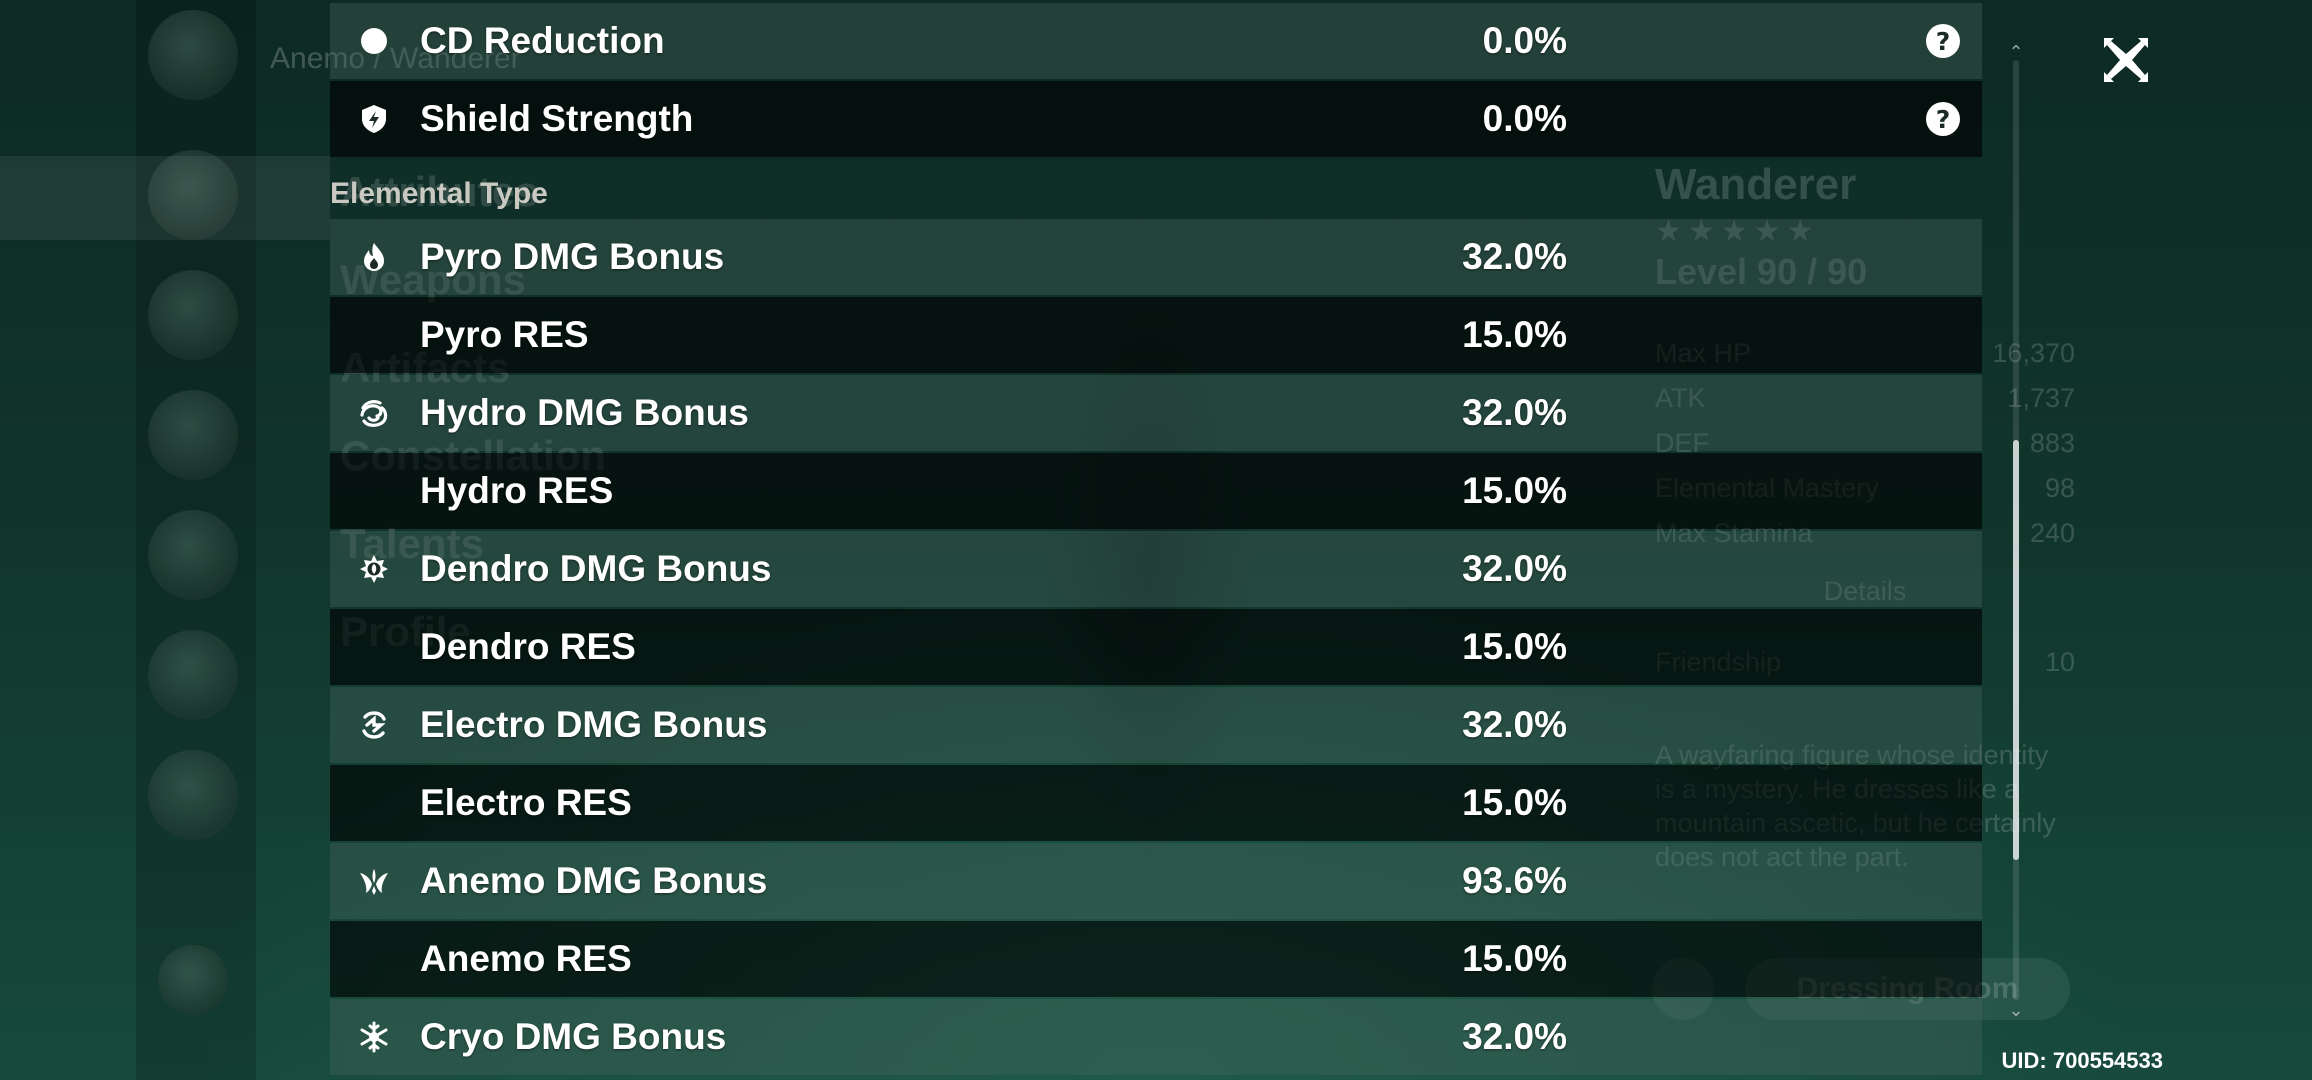  Describe the element at coordinates (374, 413) in the screenshot. I see `hydro-icon` at that location.